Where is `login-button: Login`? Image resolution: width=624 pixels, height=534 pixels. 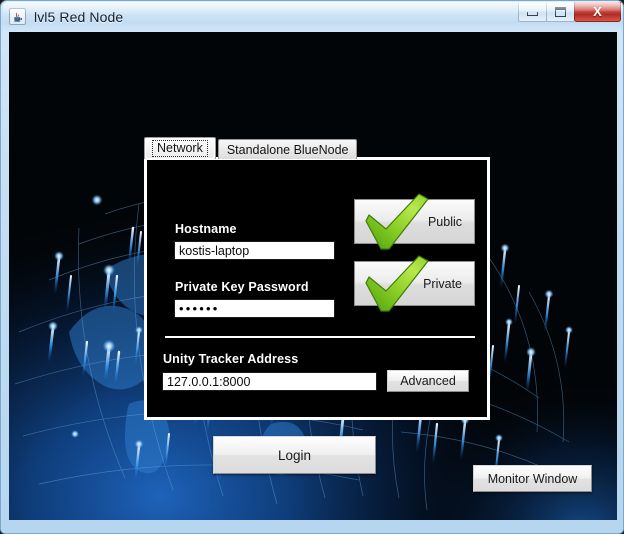 login-button: Login is located at coordinates (294, 455).